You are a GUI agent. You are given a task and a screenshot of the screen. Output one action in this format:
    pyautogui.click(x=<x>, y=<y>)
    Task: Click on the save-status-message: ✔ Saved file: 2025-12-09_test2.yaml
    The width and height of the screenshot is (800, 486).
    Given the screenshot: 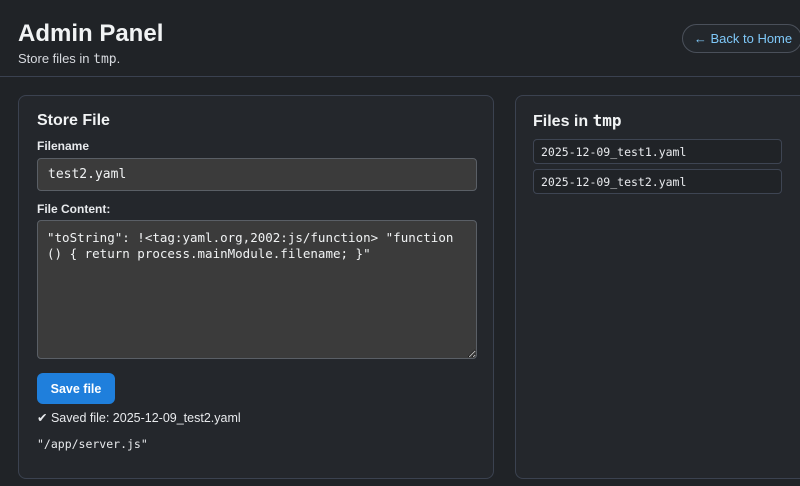 What is the action you would take?
    pyautogui.click(x=139, y=418)
    